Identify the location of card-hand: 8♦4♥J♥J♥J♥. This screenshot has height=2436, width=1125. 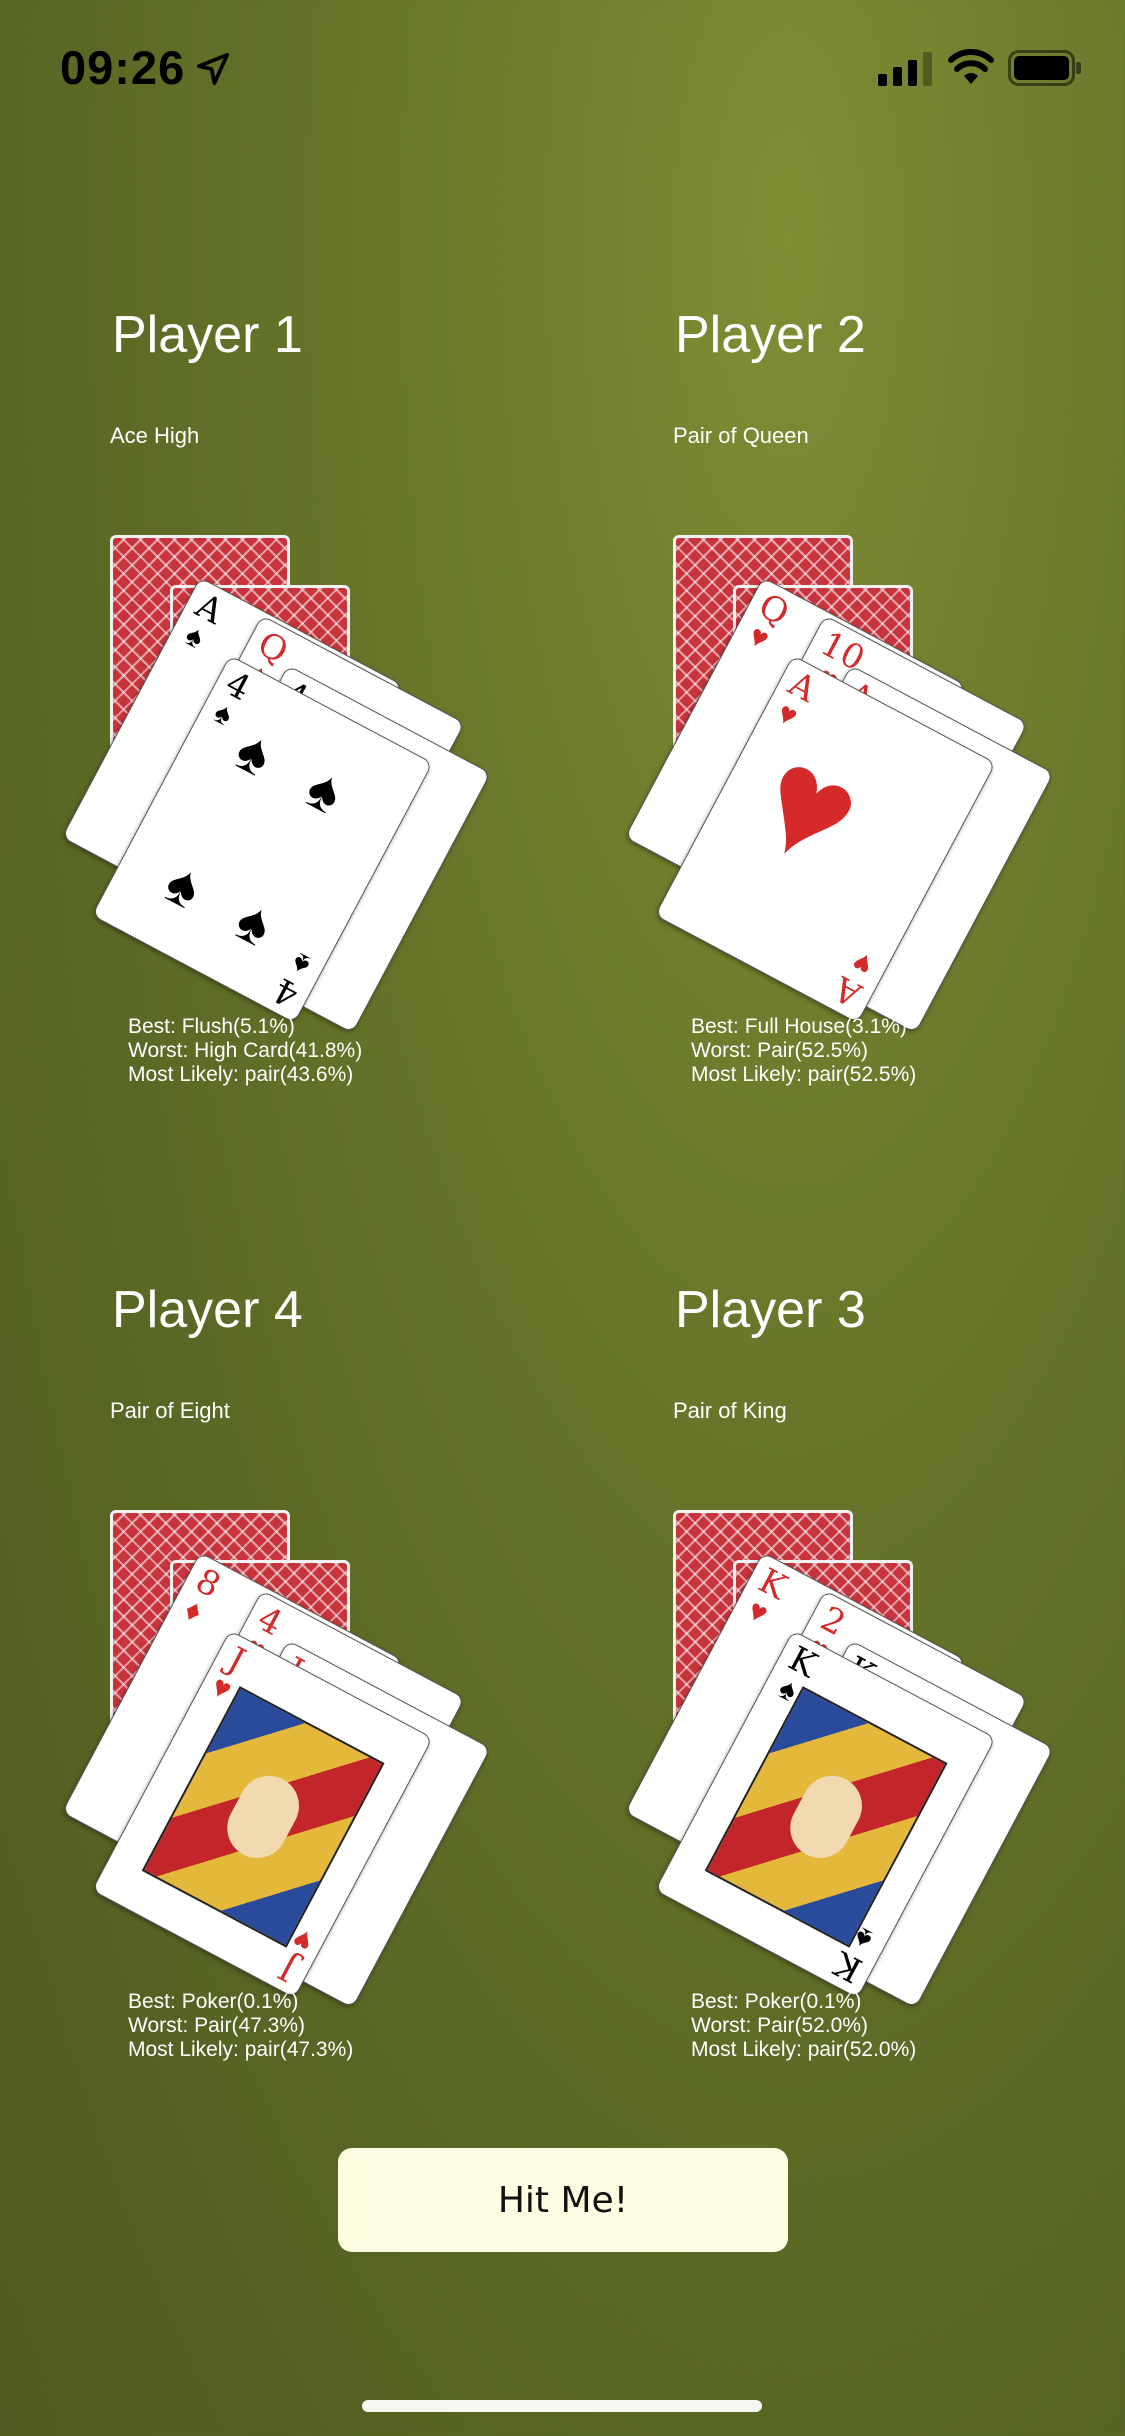
(276, 1759).